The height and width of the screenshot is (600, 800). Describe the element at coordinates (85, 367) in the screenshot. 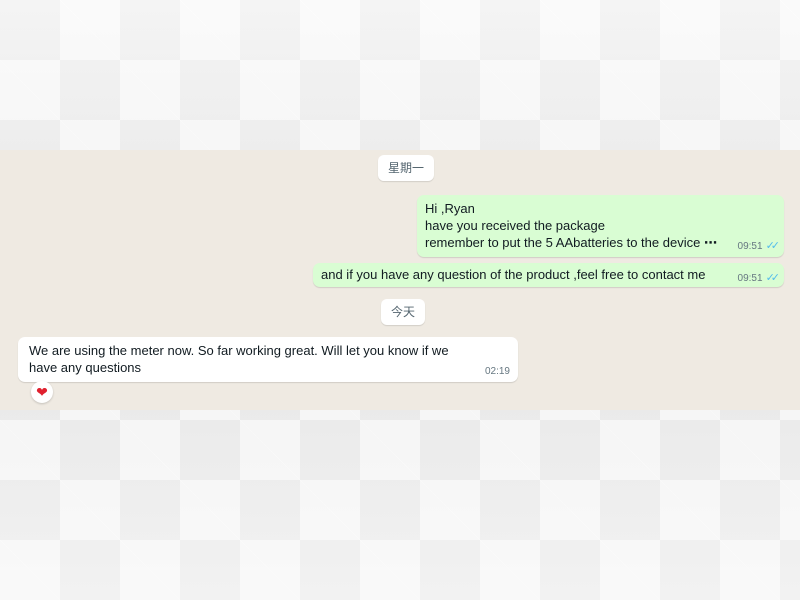

I see `message-text-line: have any questions` at that location.